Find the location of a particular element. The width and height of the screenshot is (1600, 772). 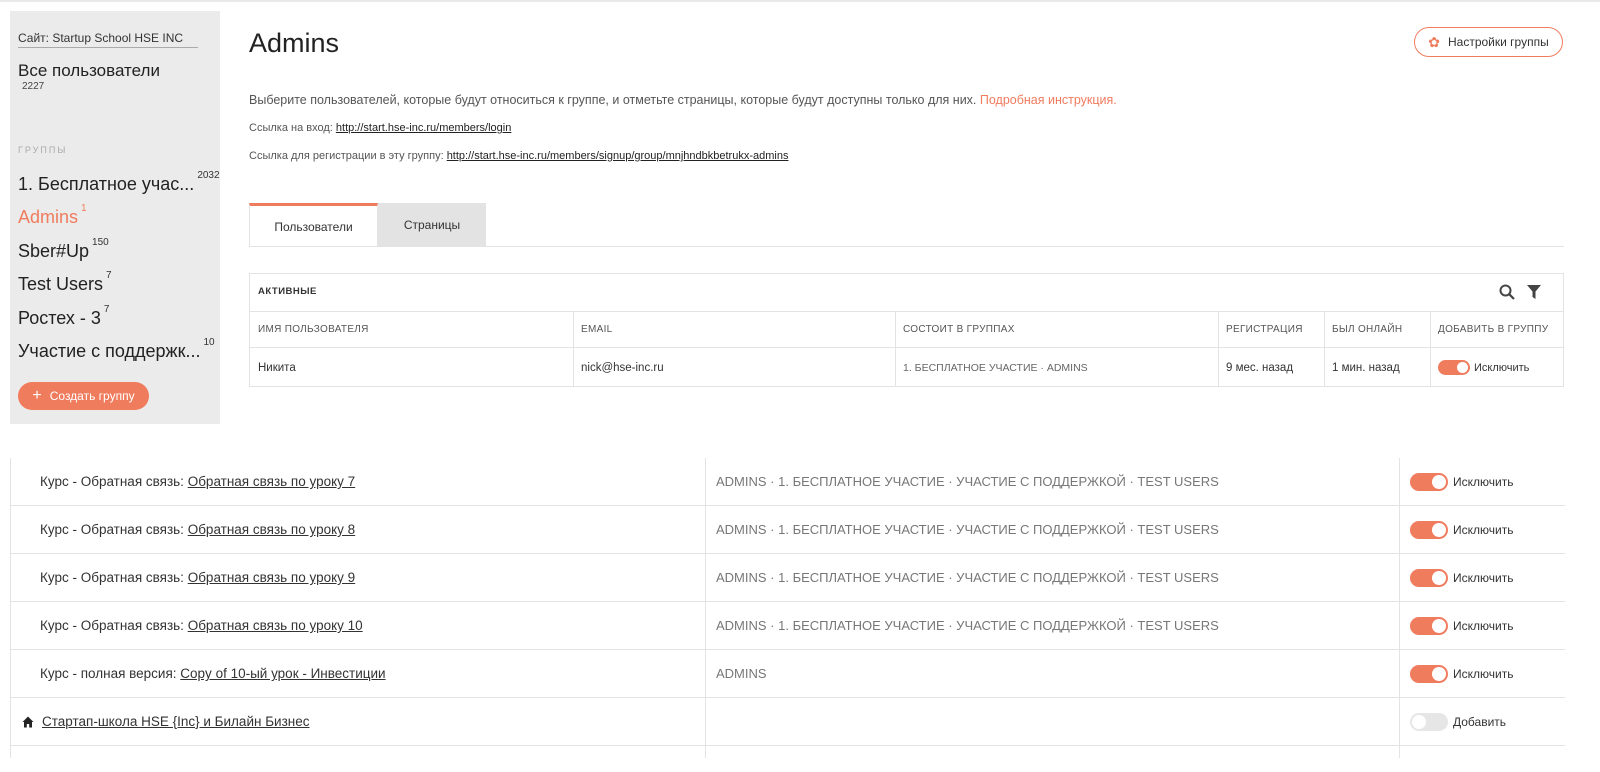

group-settings-button: ✿ Настройки группы is located at coordinates (1488, 42).